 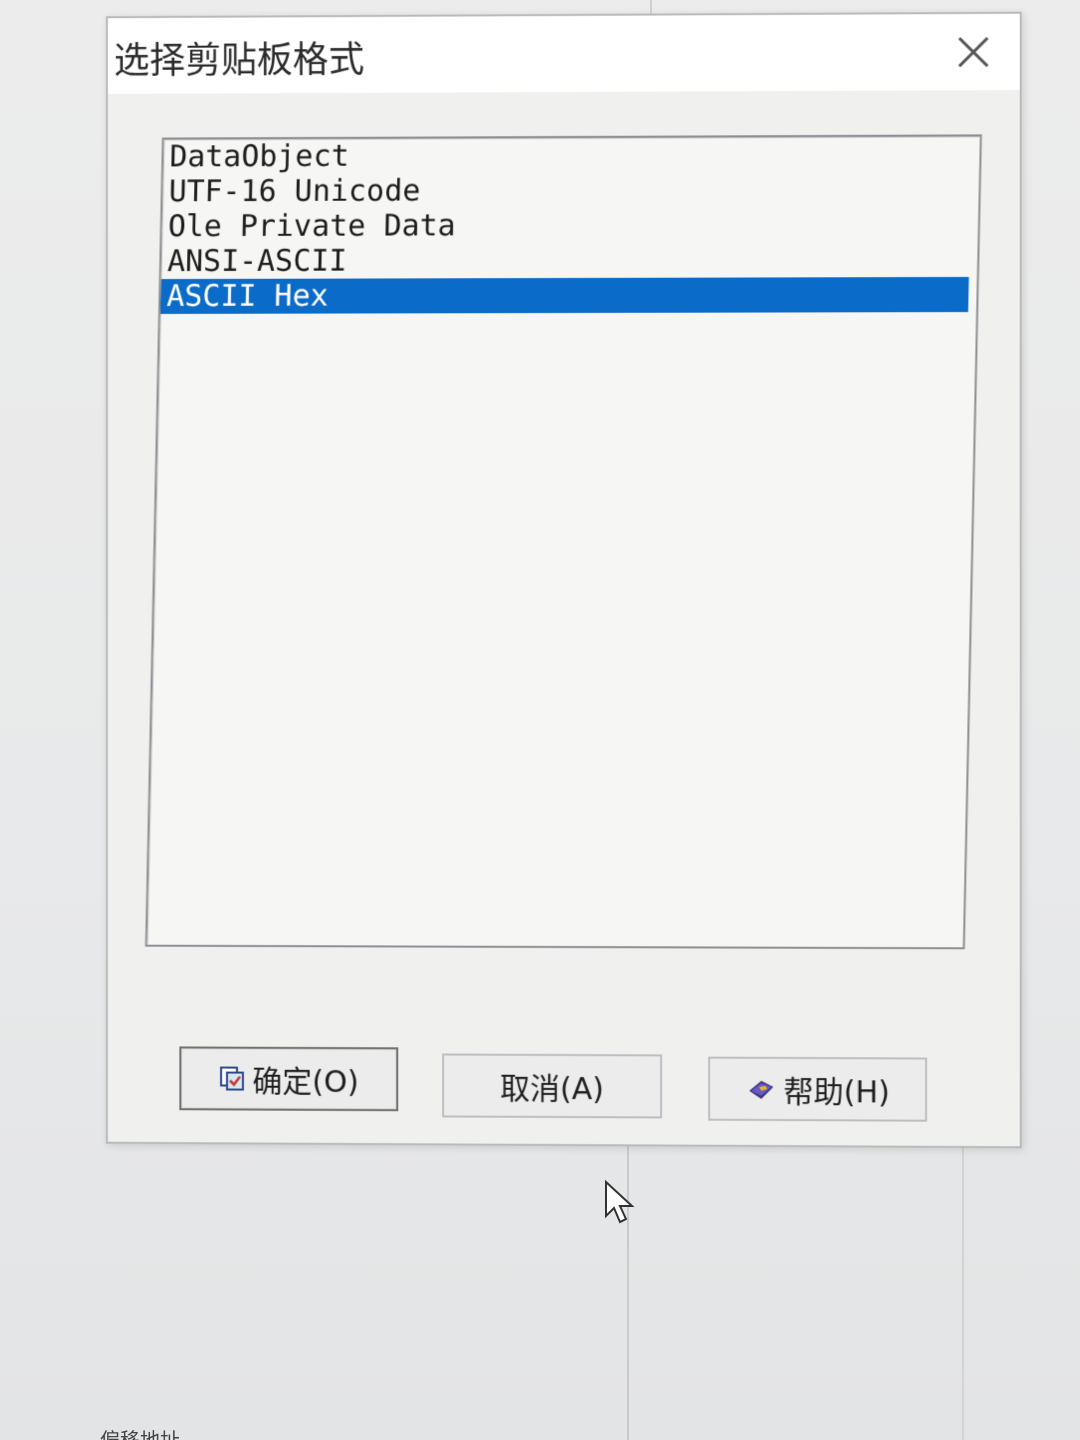 I want to click on list-item-ascii-hex: ASCII Hex, so click(x=564, y=295).